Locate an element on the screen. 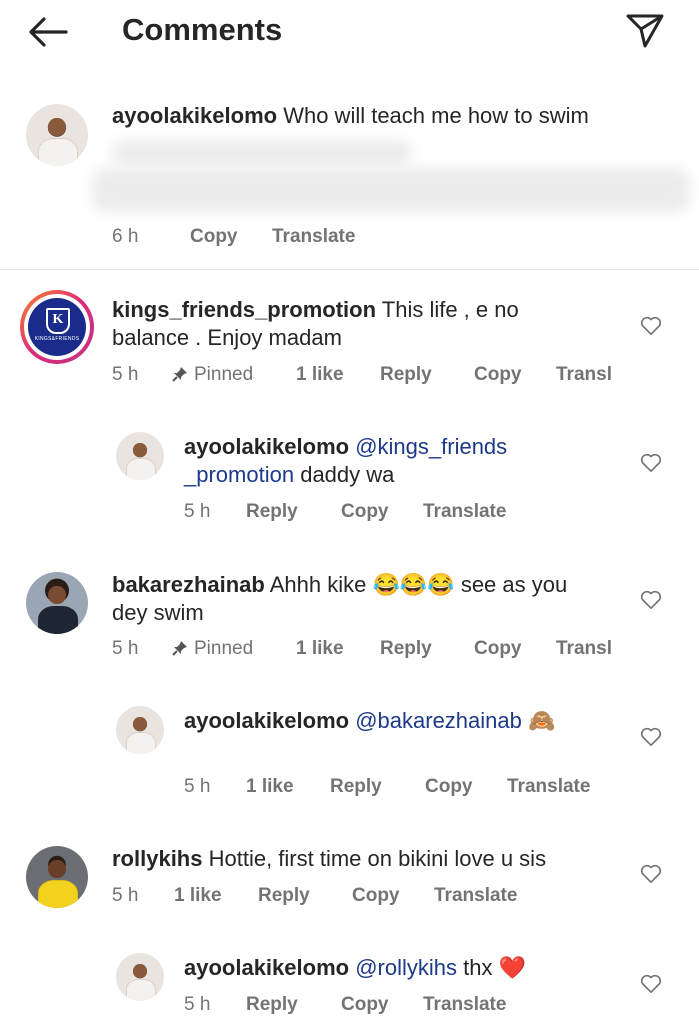 This screenshot has height=1024, width=699. comment-text: kings_friends_promotion This life , e no is located at coordinates (315, 310).